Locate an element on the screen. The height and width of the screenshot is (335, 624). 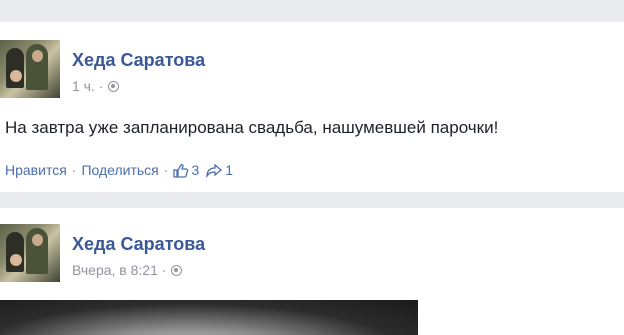
like-button: Нравится is located at coordinates (36, 170).